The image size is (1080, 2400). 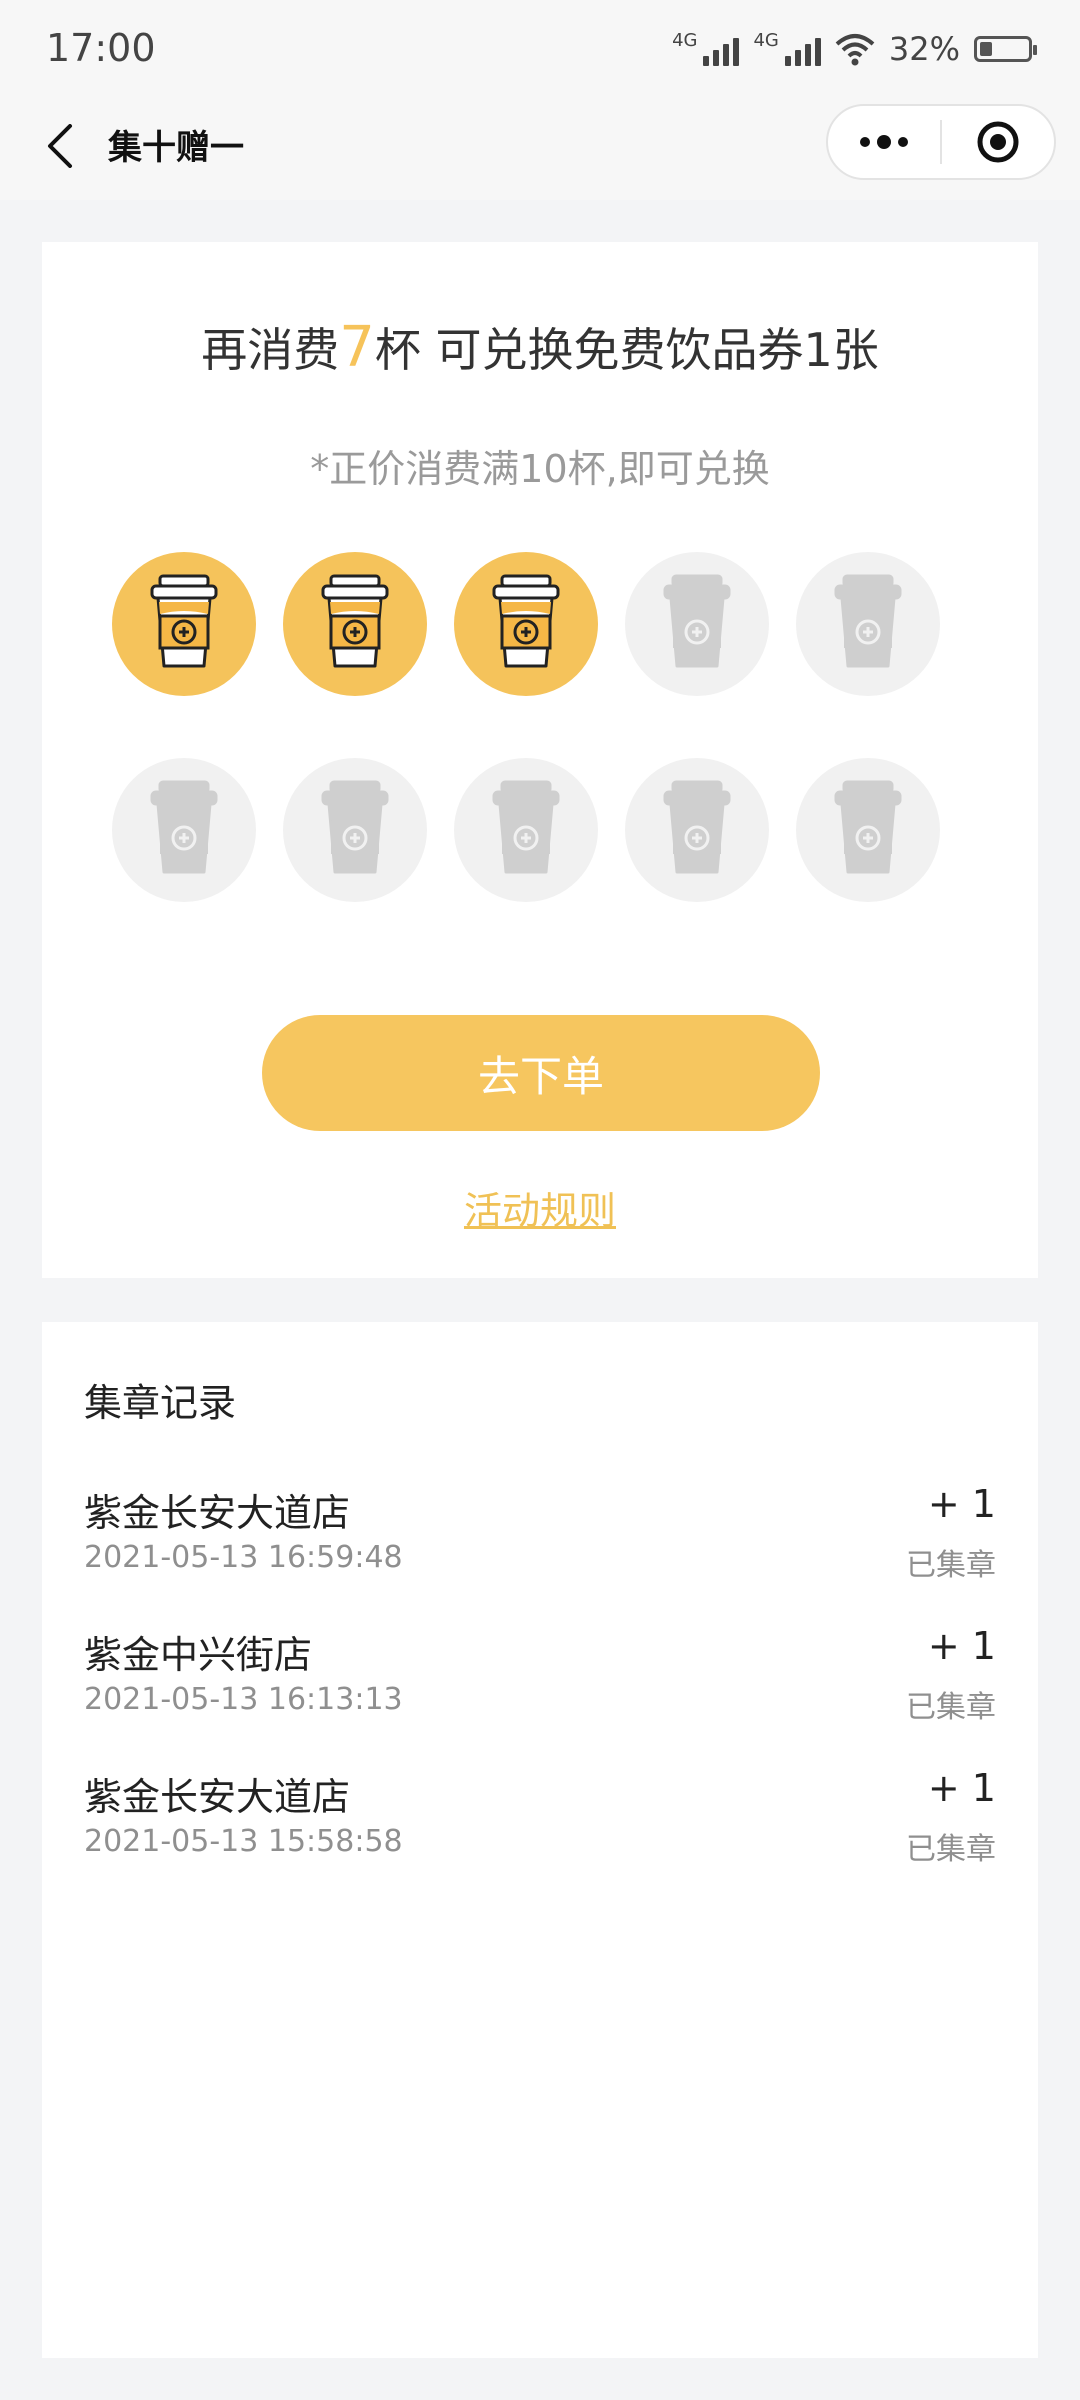 I want to click on battery-percent: 32%, so click(x=924, y=49).